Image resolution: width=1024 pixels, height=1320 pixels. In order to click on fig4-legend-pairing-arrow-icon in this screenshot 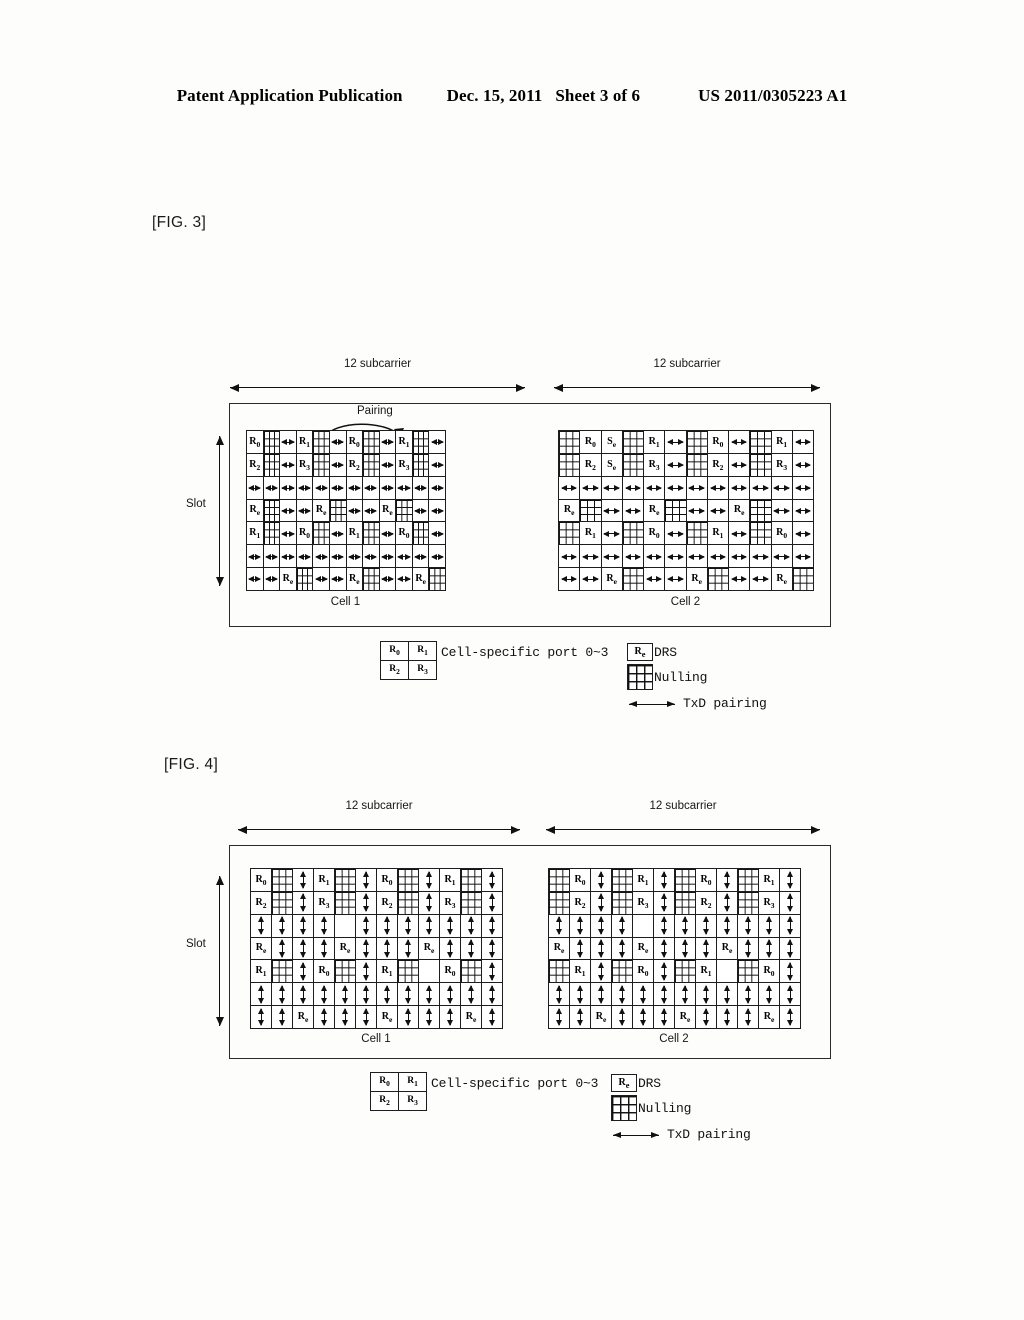, I will do `click(636, 1135)`.